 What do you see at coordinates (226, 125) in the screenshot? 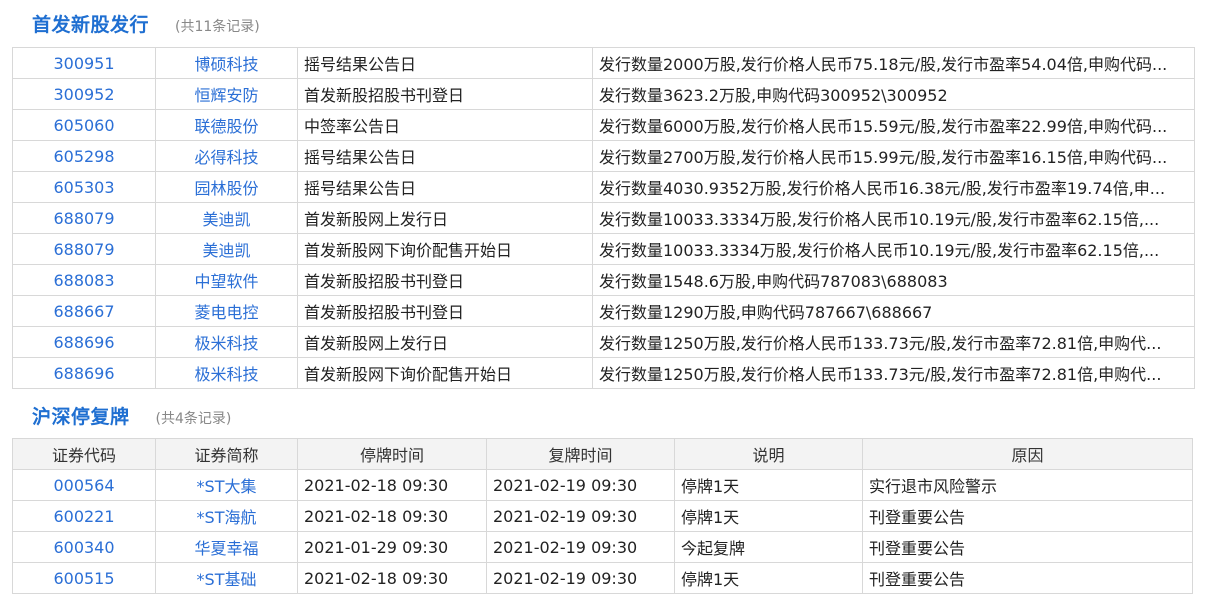
I see `stock-name-link: 联德股份` at bounding box center [226, 125].